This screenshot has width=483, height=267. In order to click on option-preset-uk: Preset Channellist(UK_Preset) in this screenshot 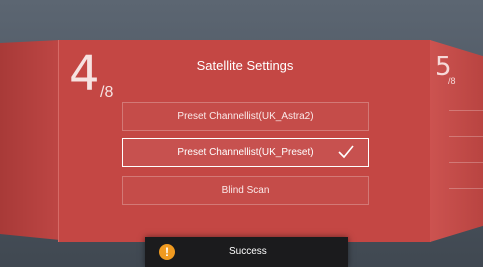, I will do `click(245, 152)`.